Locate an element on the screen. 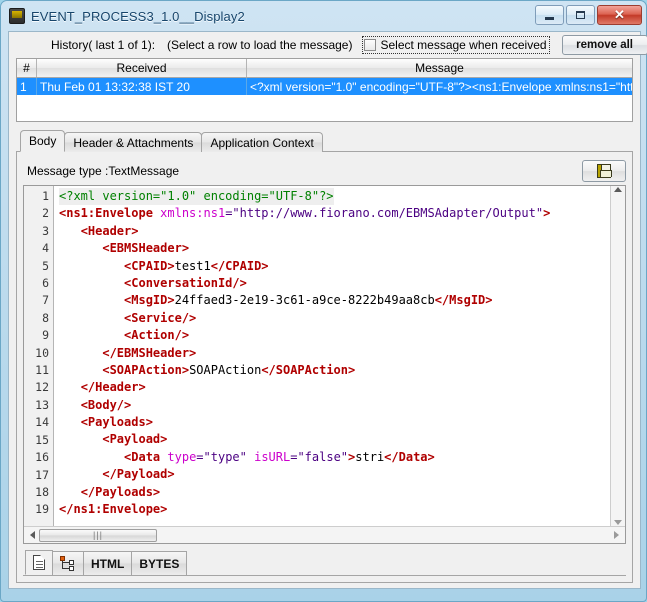  view-tab-tree is located at coordinates (68, 563).